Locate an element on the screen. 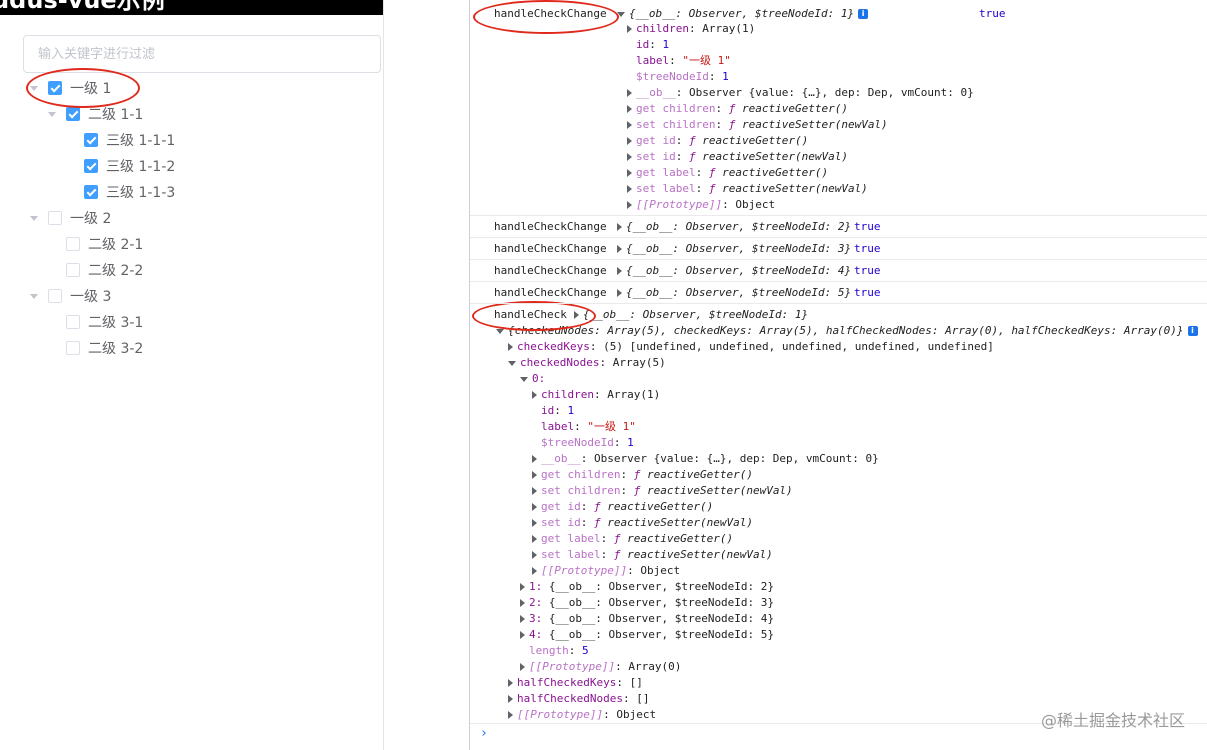 The image size is (1207, 750). checked-node-item: 2: {__ob__: Observer, $treeNodeId: 3} is located at coordinates (647, 603).